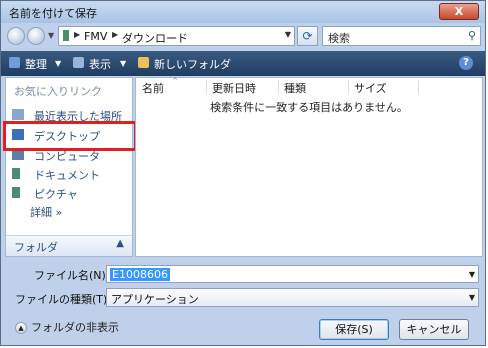 This screenshot has width=488, height=348. Describe the element at coordinates (66, 35) in the screenshot. I see `folder-icon` at that location.